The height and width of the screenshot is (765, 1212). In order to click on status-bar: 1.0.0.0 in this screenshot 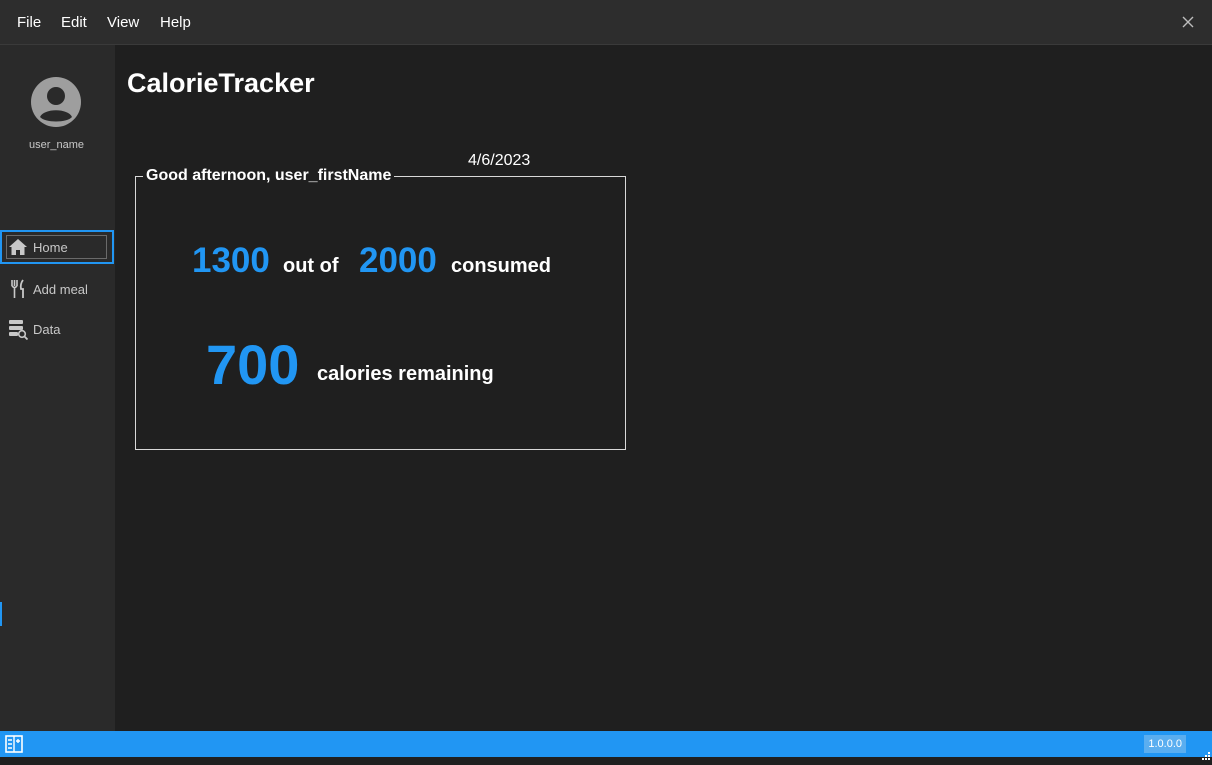, I will do `click(606, 745)`.